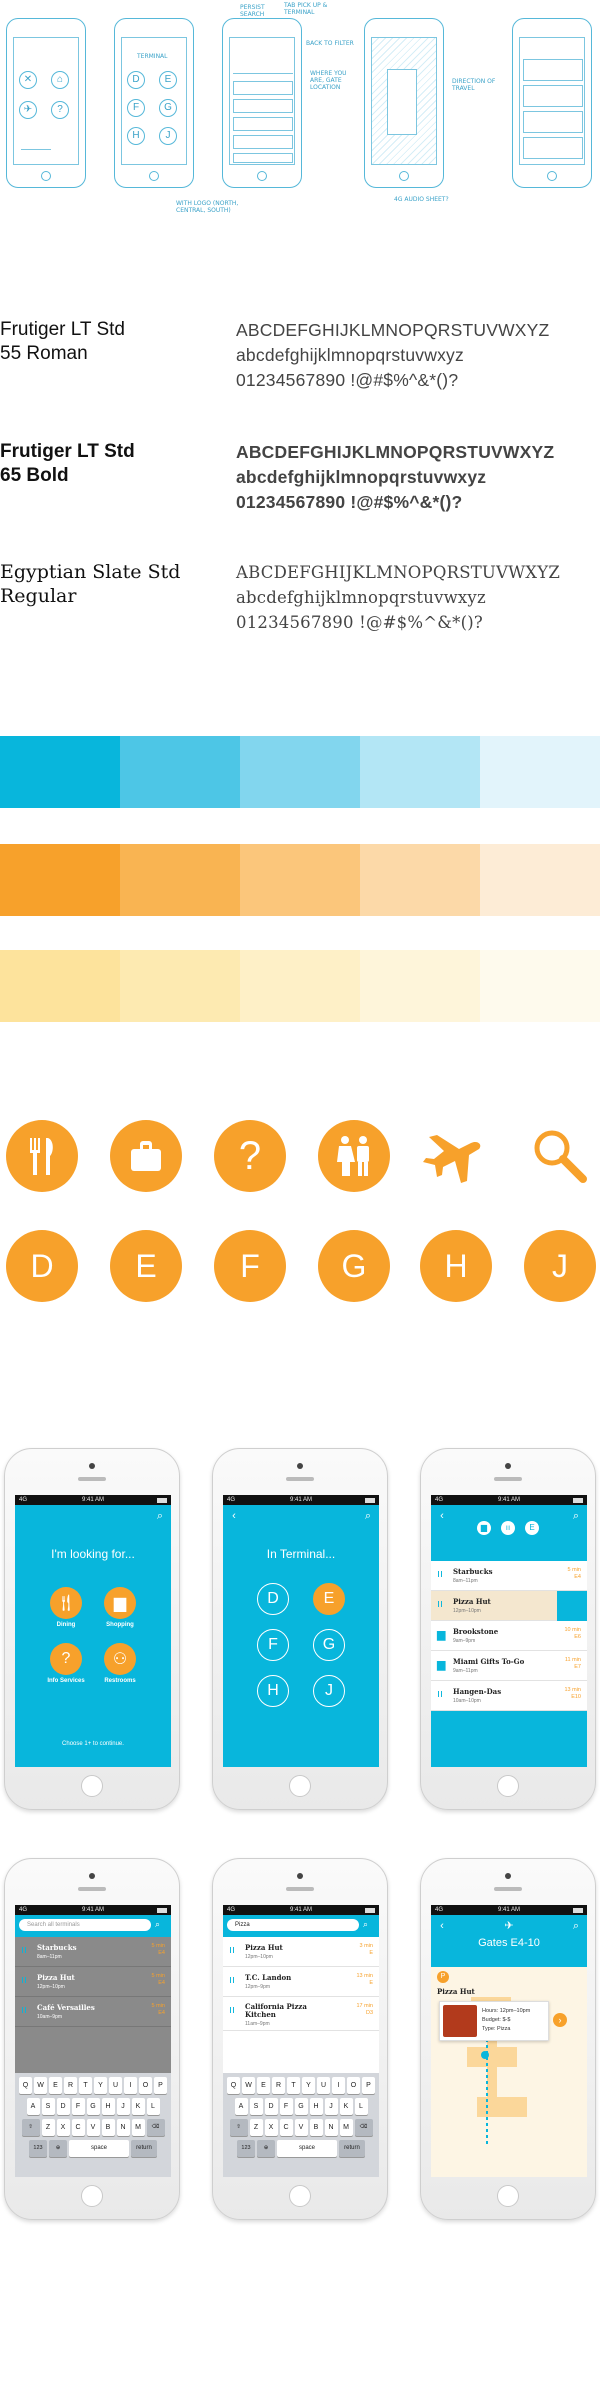  I want to click on list-item: ıı Hangen-Das 10am–10pm 13 min E10, so click(509, 1696).